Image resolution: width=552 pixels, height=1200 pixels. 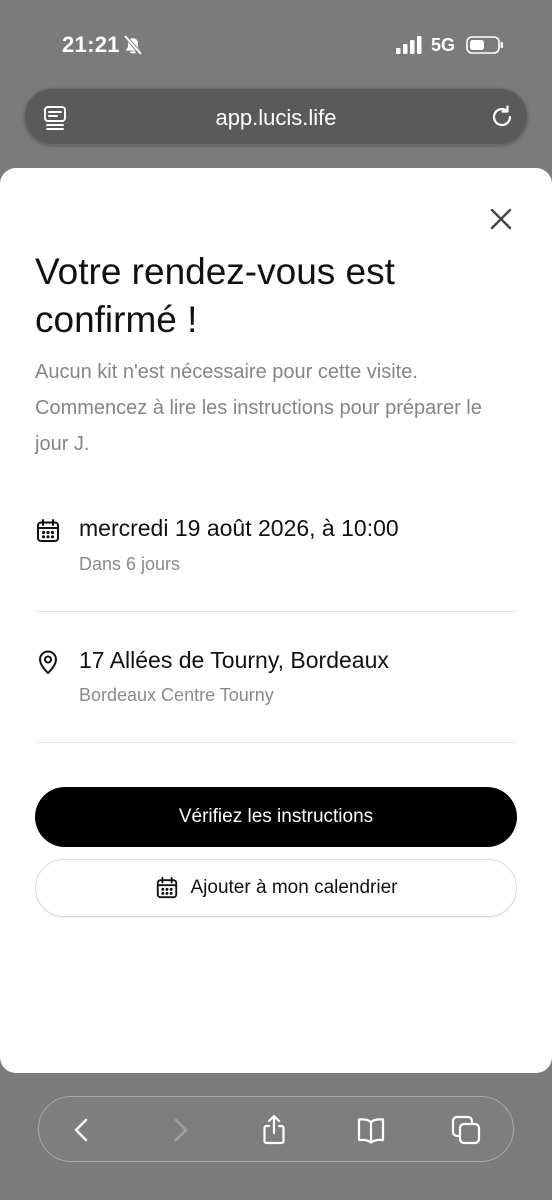 I want to click on share-icon, so click(x=274, y=1130).